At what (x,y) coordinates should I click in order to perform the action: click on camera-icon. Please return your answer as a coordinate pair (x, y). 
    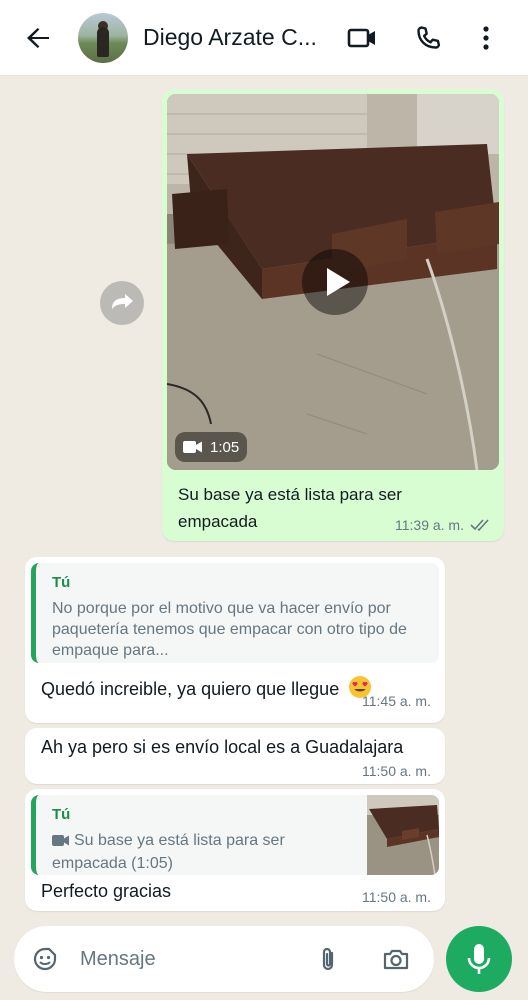
    Looking at the image, I should click on (396, 959).